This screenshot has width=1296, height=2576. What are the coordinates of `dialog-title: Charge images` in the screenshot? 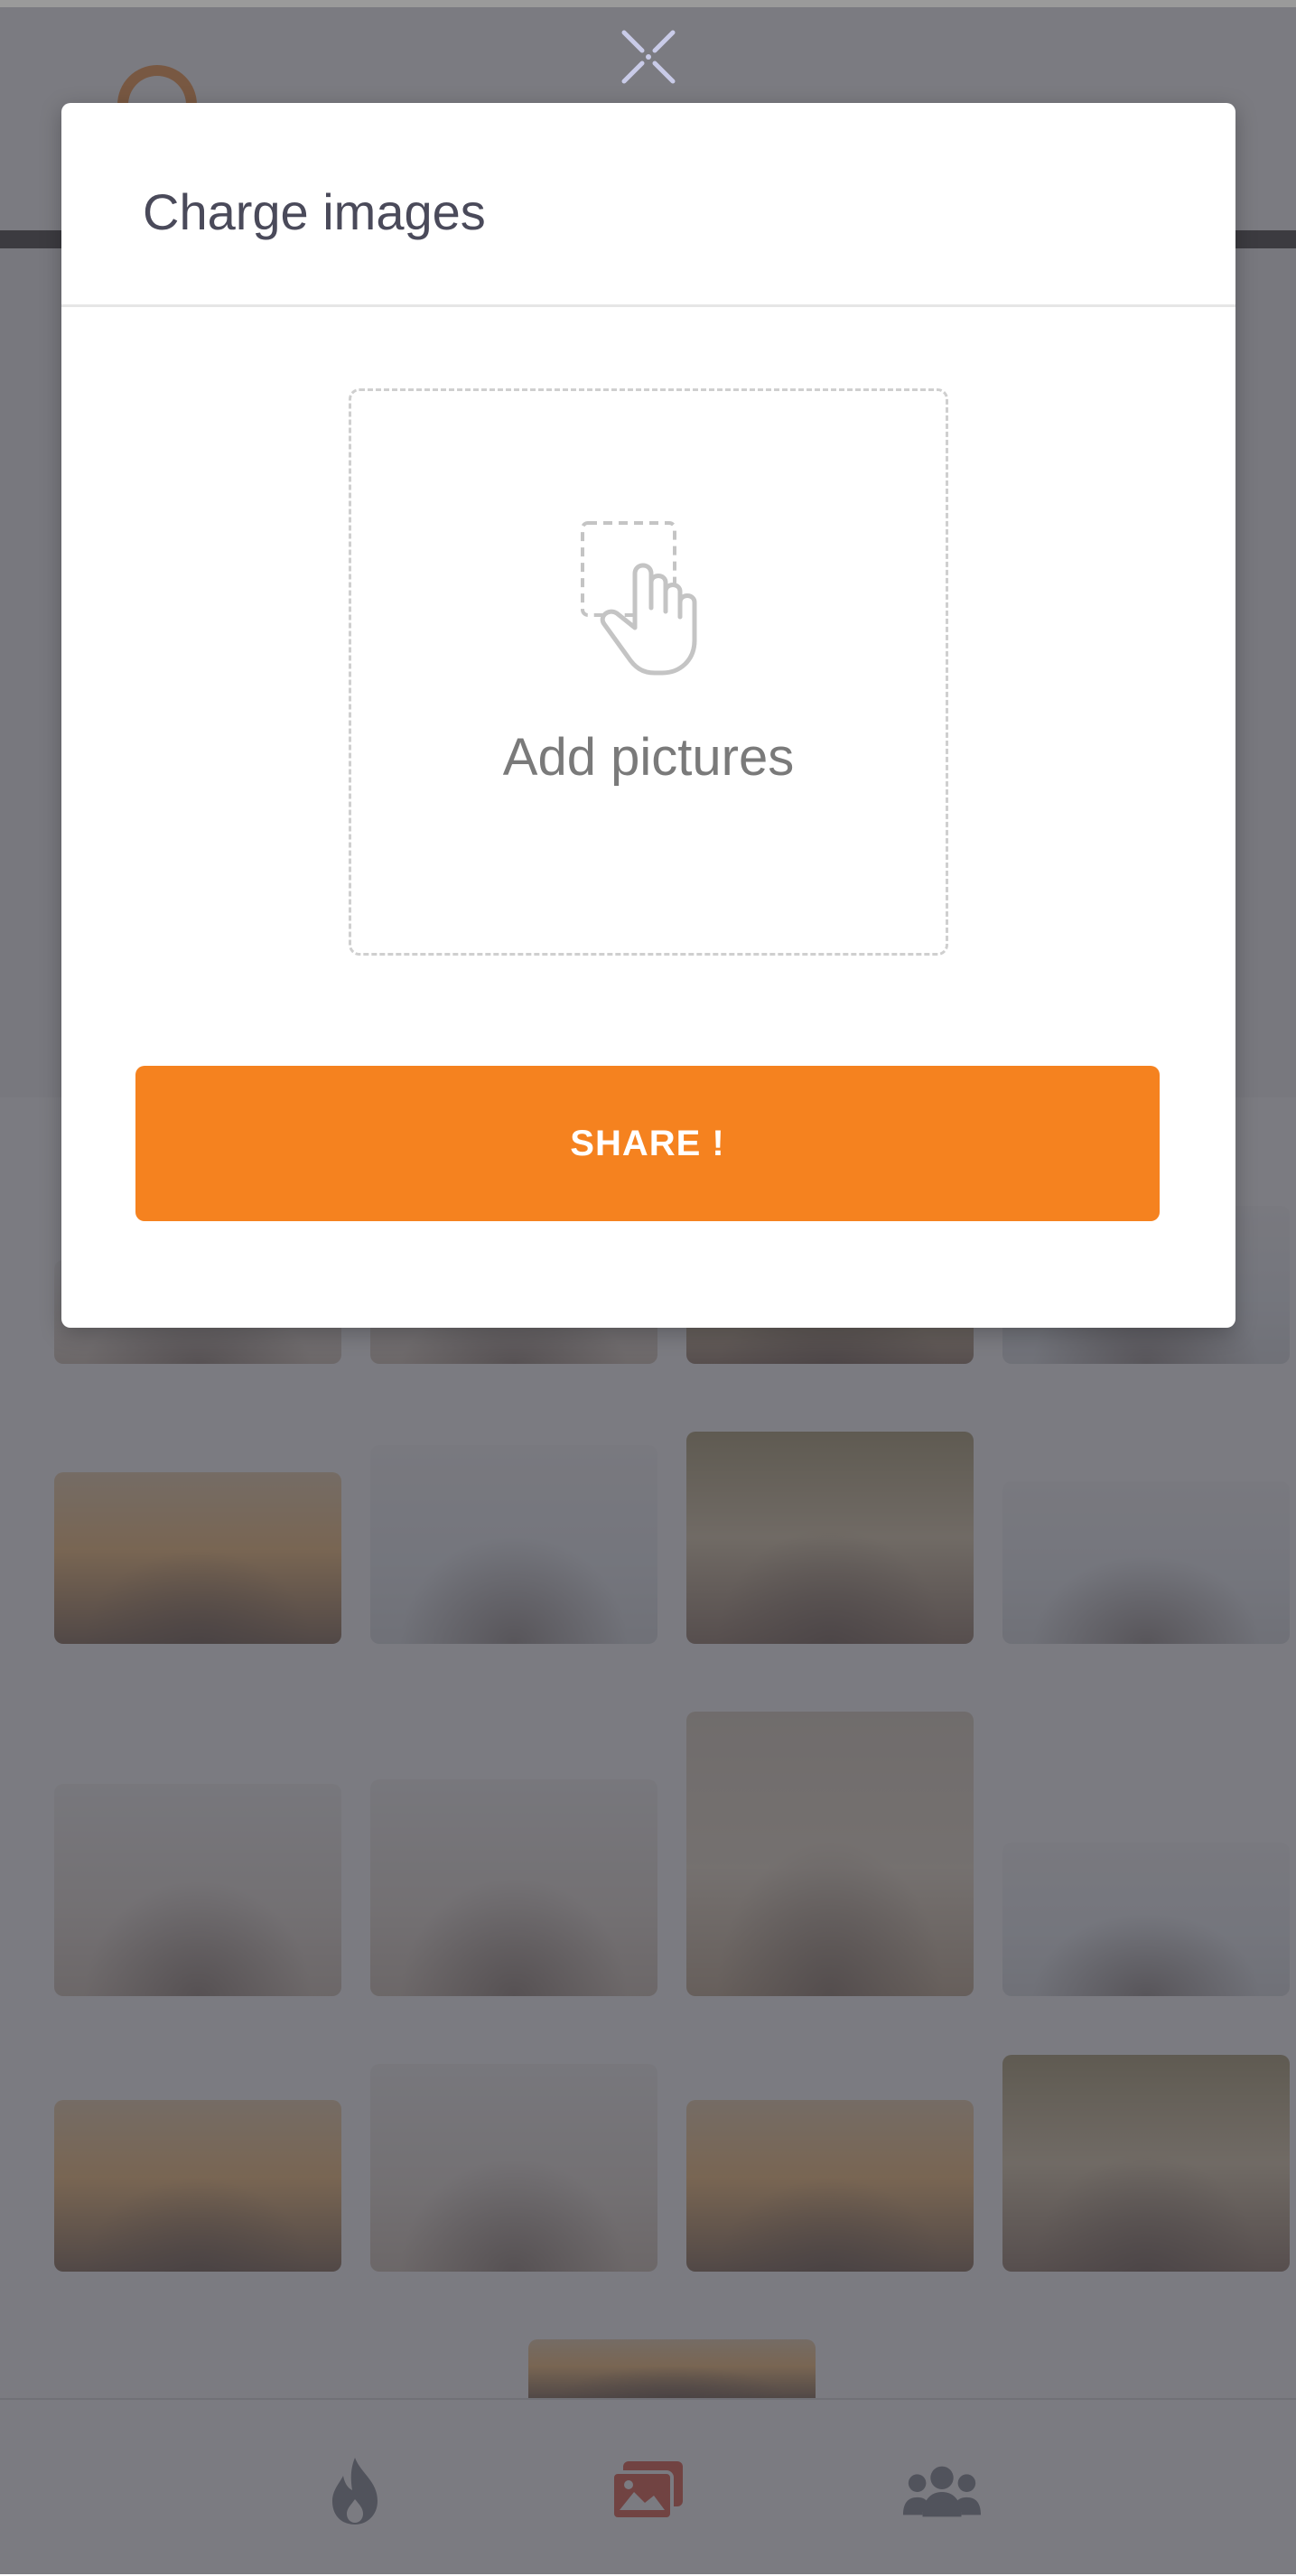 It's located at (314, 211).